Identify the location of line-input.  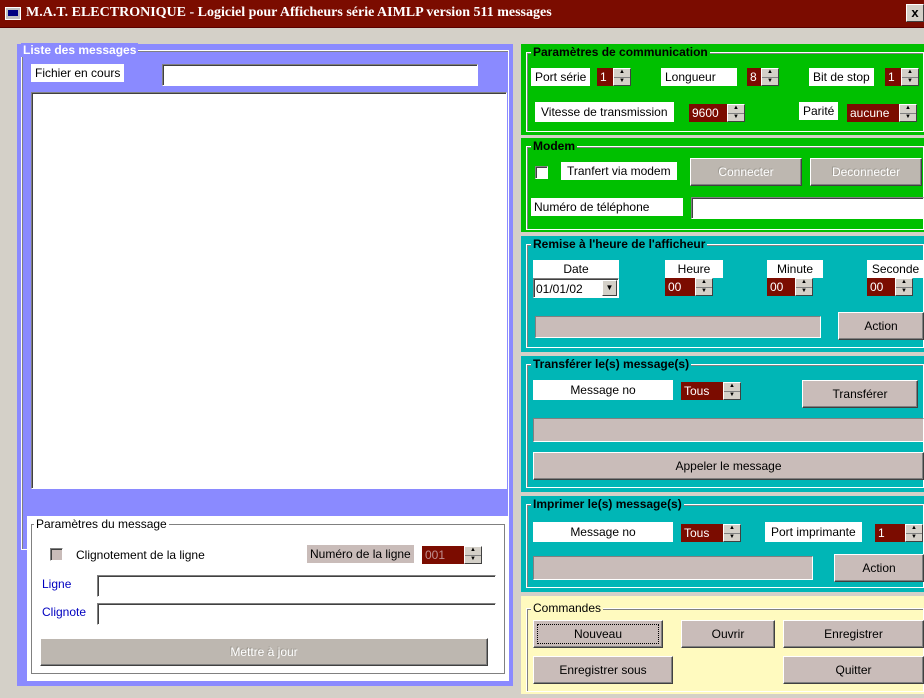
(296, 586).